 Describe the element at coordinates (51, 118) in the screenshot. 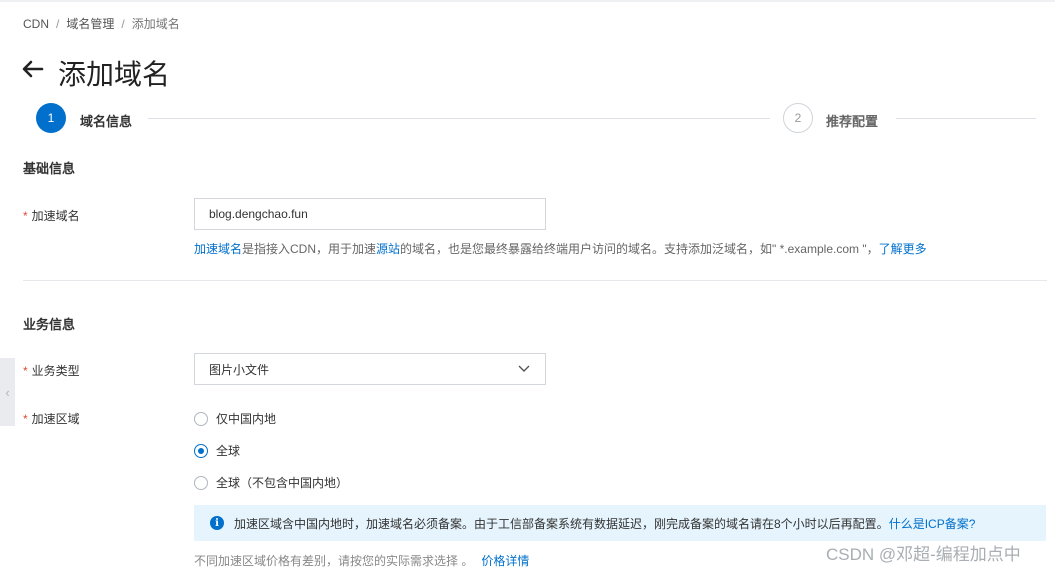

I see `step-1-indicator: 1` at that location.